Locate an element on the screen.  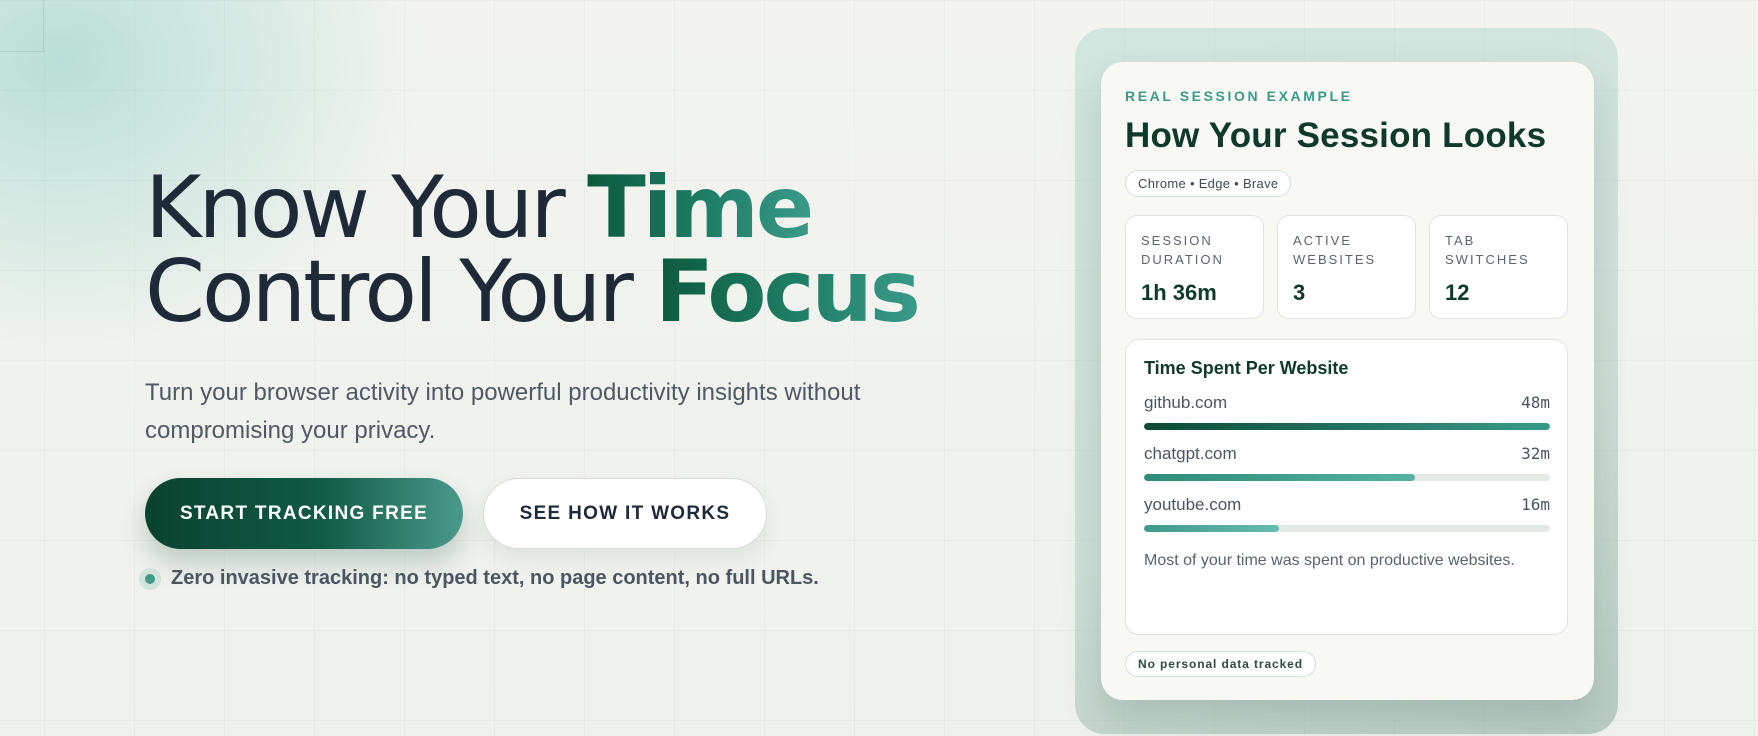
headline-highlight-focus: Focus is located at coordinates (786, 292).